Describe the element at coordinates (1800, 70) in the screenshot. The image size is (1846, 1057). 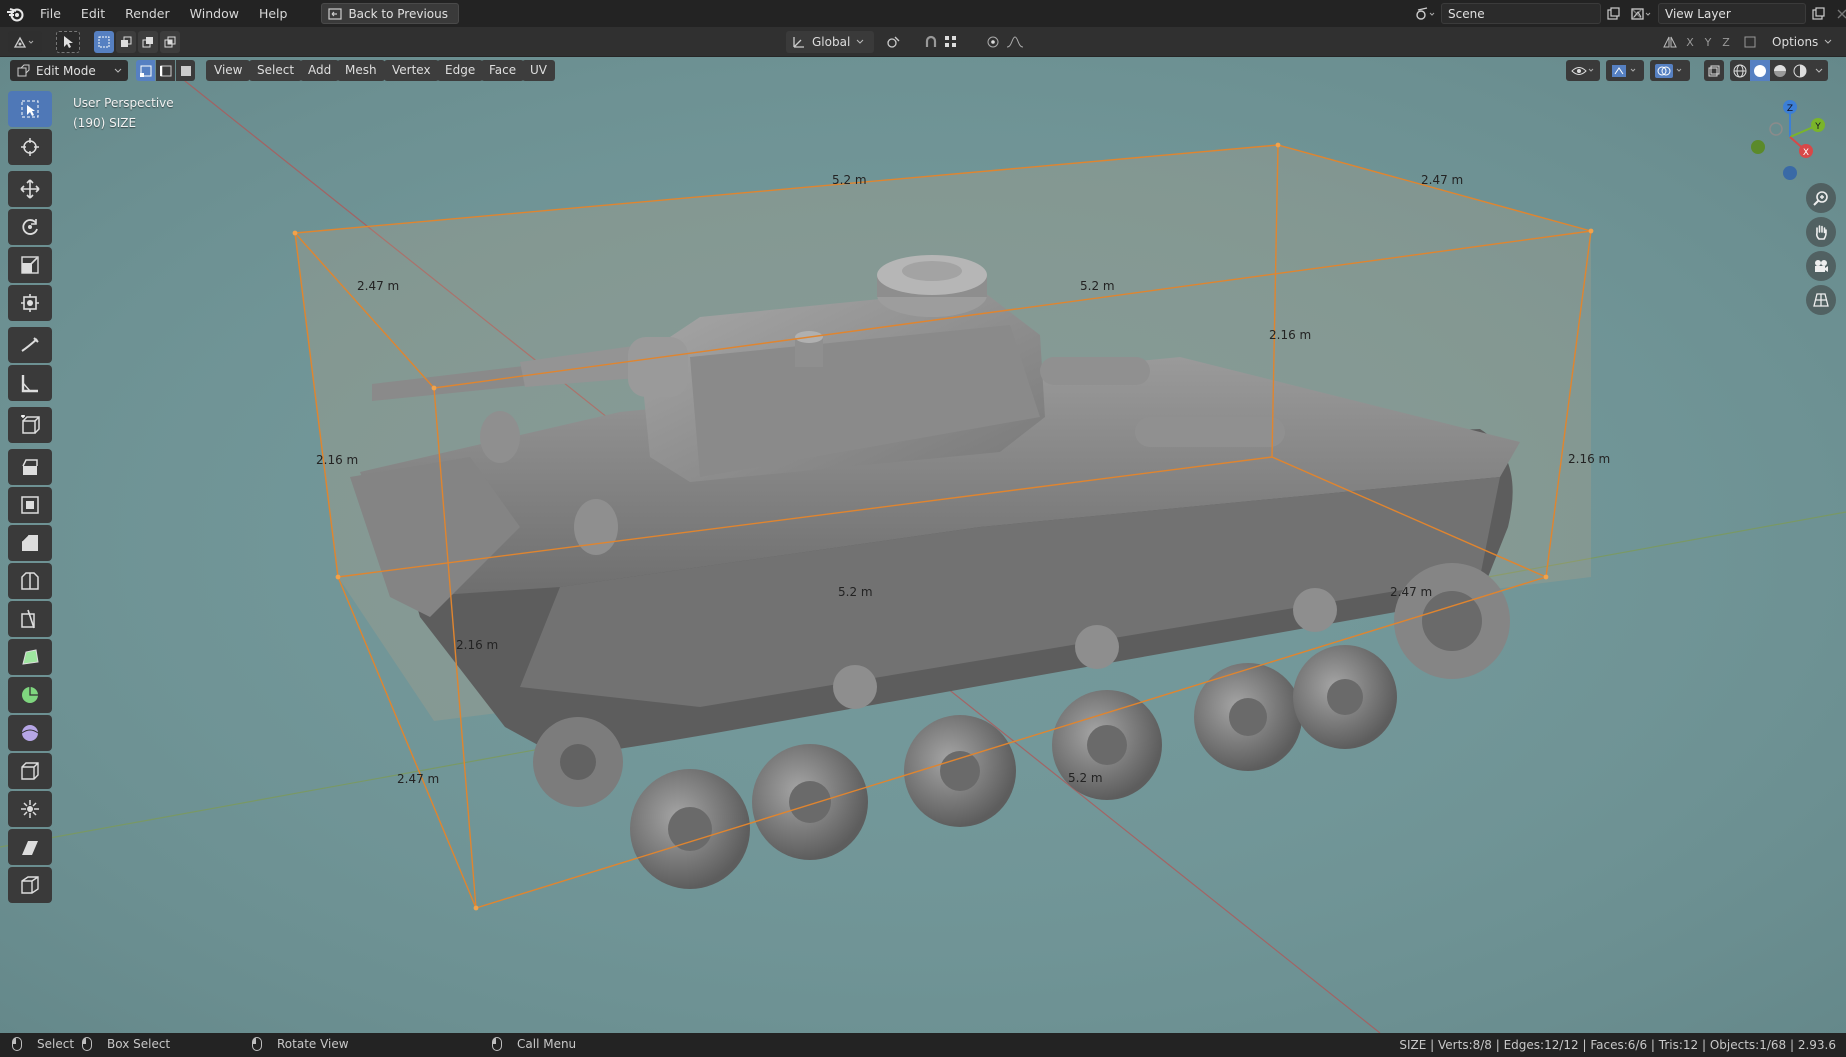
I see `rendered-shading-icon` at that location.